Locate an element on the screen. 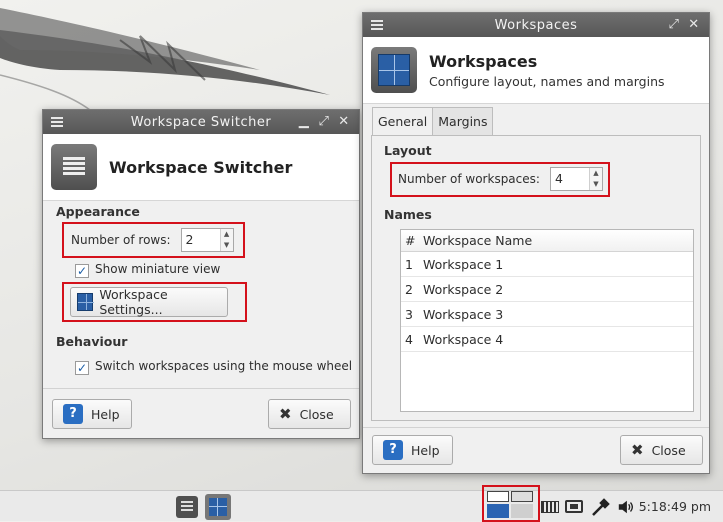 This screenshot has height=522, width=723. table-row: 3 Workspace 3 is located at coordinates (547, 314).